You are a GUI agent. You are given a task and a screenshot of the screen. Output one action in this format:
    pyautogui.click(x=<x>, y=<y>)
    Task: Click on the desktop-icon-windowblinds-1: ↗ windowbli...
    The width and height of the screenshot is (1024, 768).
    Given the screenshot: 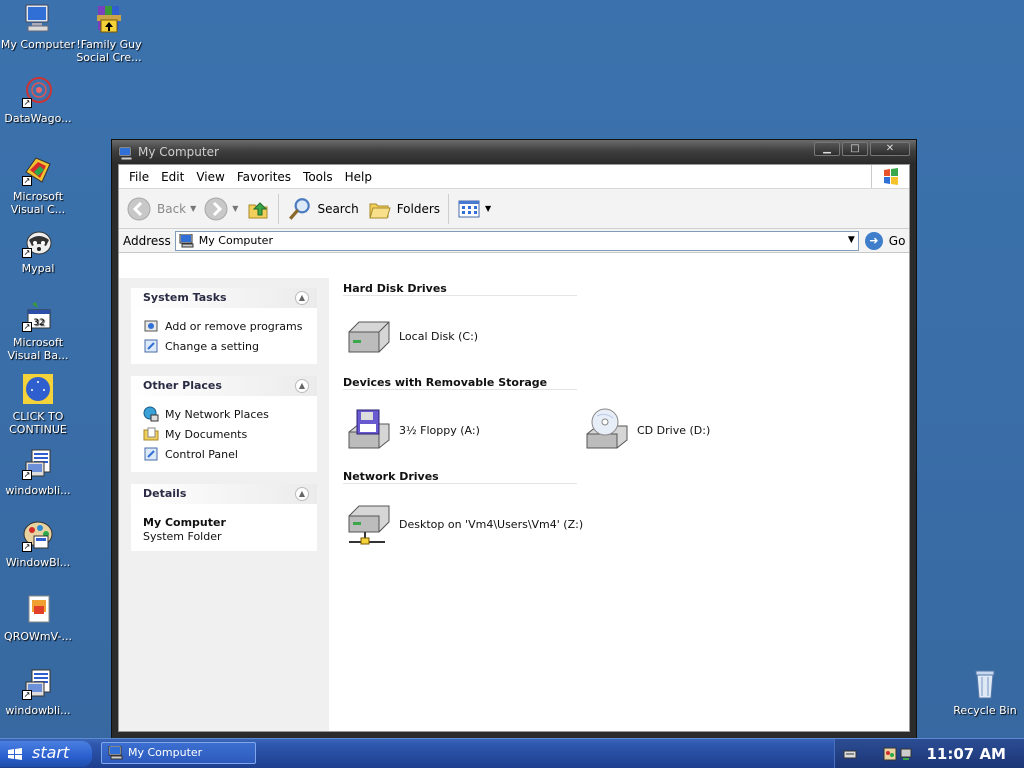 What is the action you would take?
    pyautogui.click(x=38, y=472)
    